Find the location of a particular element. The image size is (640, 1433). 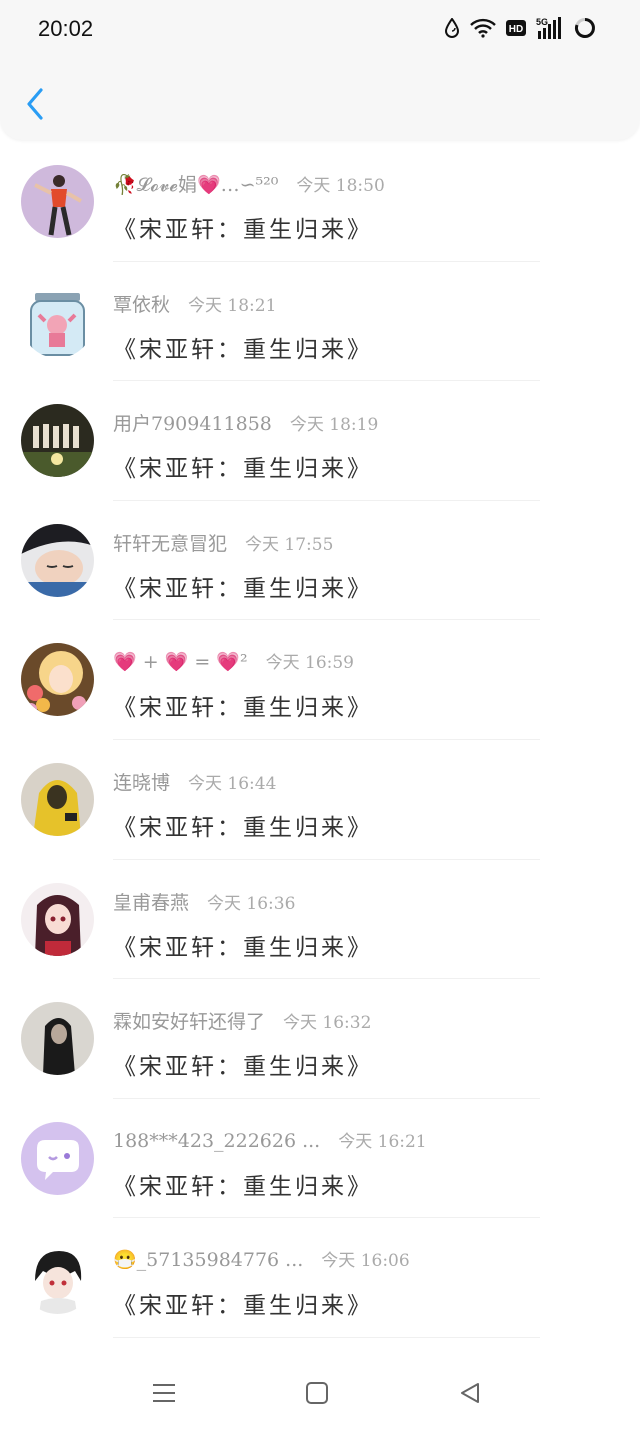

back-triangle-icon is located at coordinates (470, 1393).